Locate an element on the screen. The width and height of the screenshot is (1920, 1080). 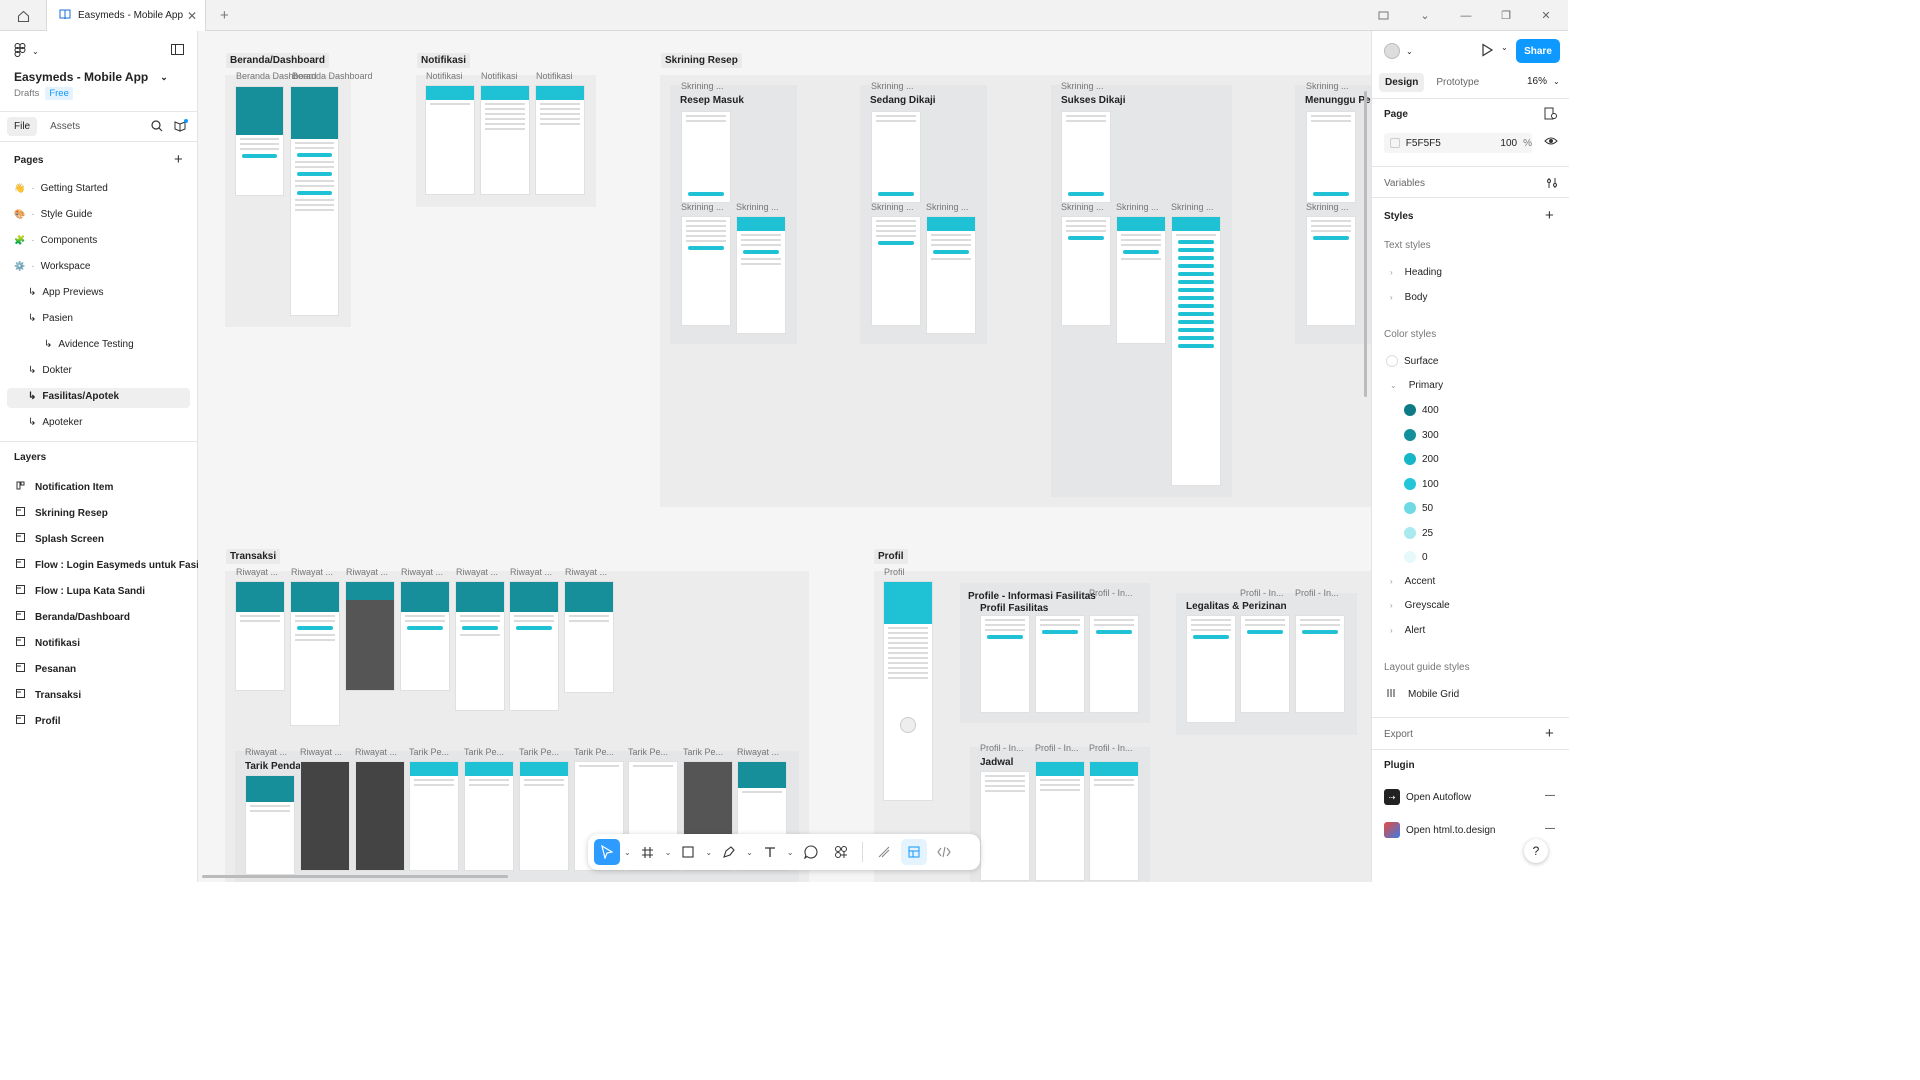
maximize-icon: ❐ is located at coordinates (1506, 15).